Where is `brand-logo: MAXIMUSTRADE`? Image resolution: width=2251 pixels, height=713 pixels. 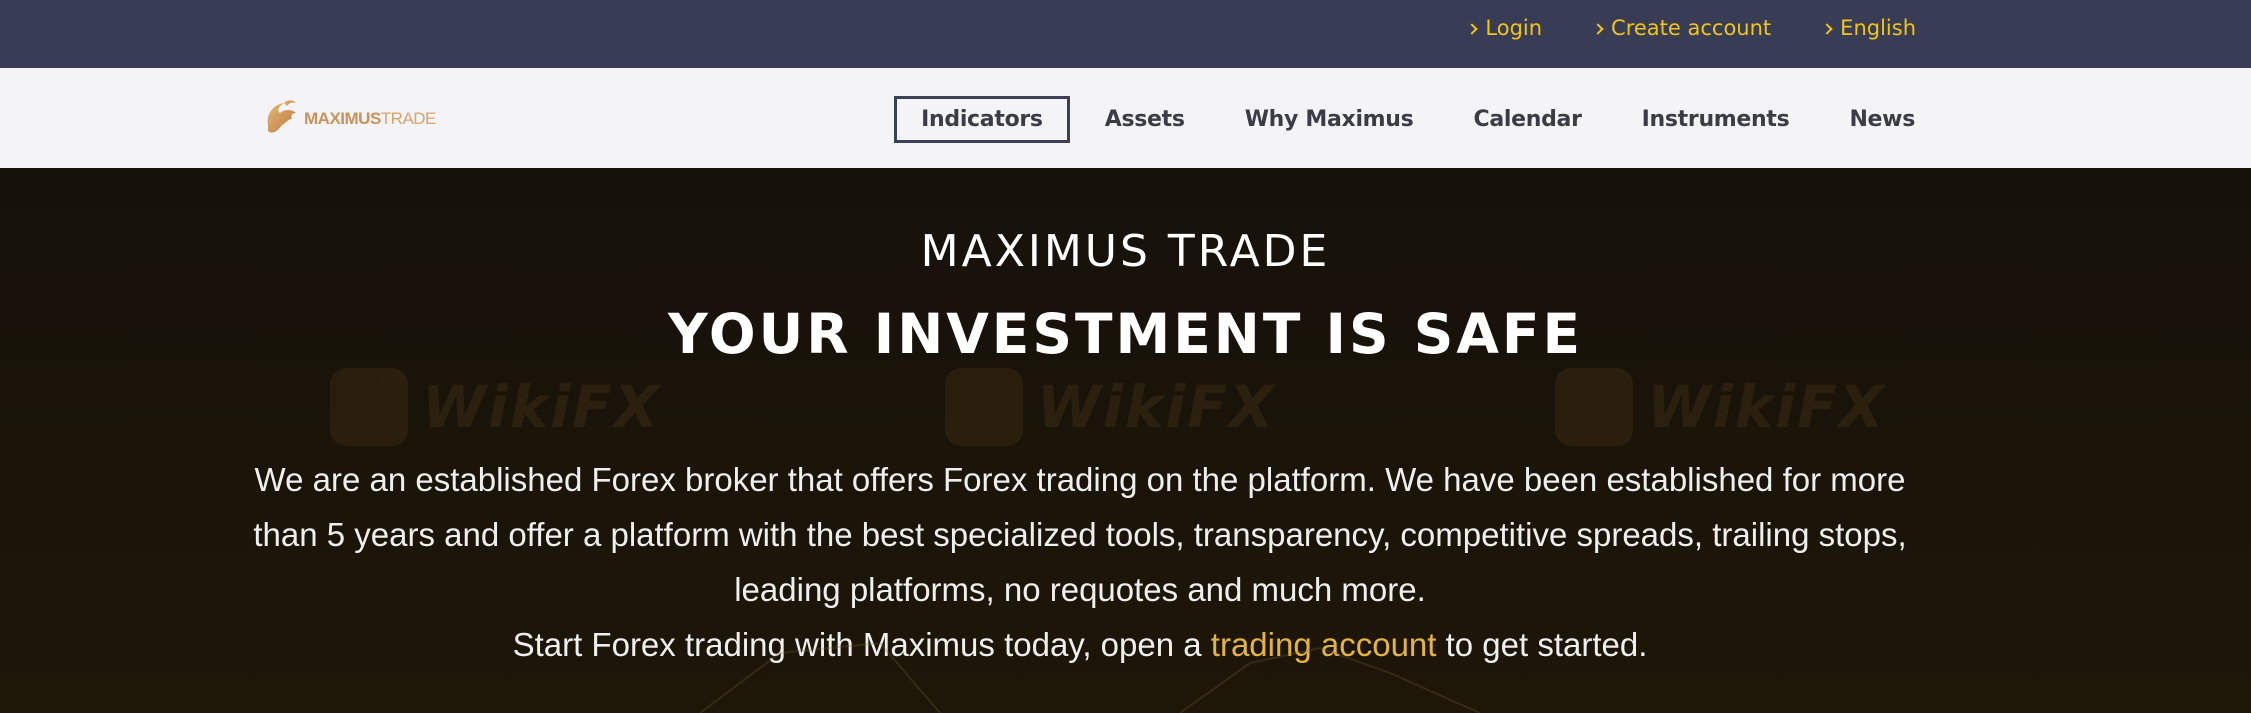
brand-logo: MAXIMUSTRADE is located at coordinates (349, 119).